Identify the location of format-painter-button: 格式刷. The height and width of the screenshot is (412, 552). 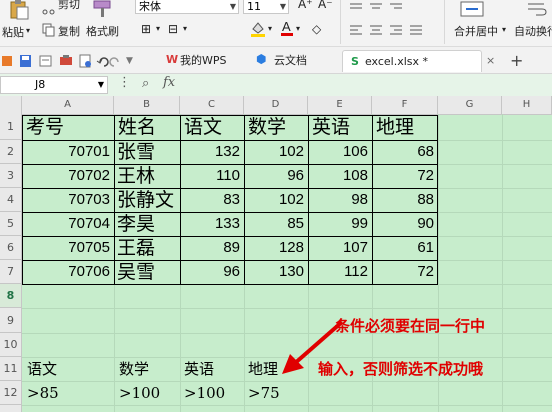
(102, 31).